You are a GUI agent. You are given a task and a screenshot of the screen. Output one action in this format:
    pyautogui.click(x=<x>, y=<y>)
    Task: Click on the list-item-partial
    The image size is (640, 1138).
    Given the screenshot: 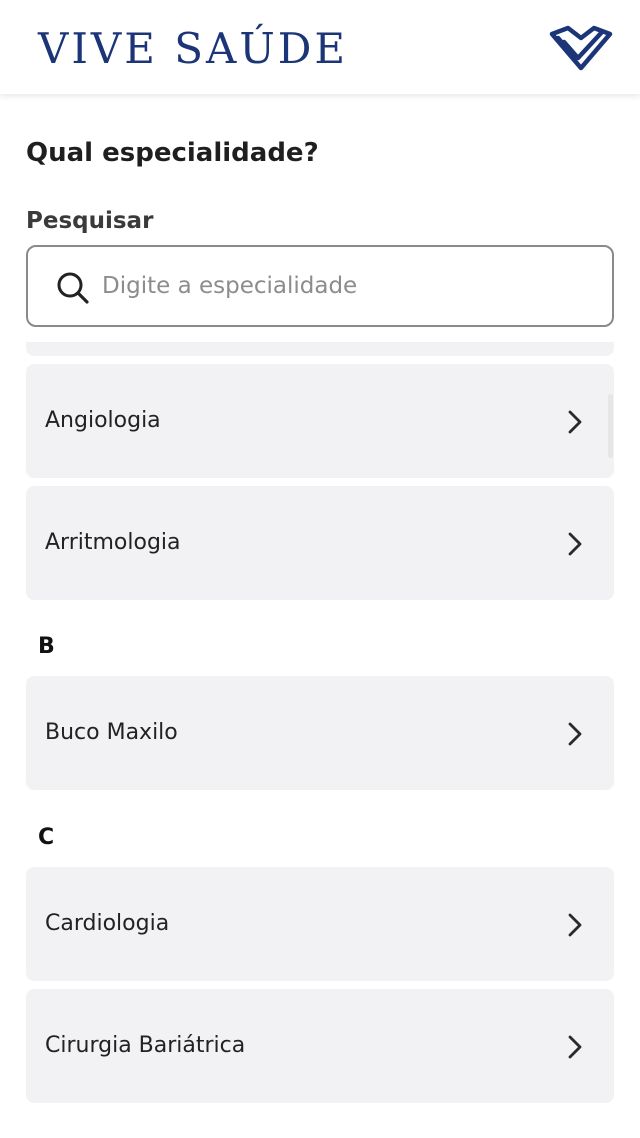 What is the action you would take?
    pyautogui.click(x=320, y=349)
    